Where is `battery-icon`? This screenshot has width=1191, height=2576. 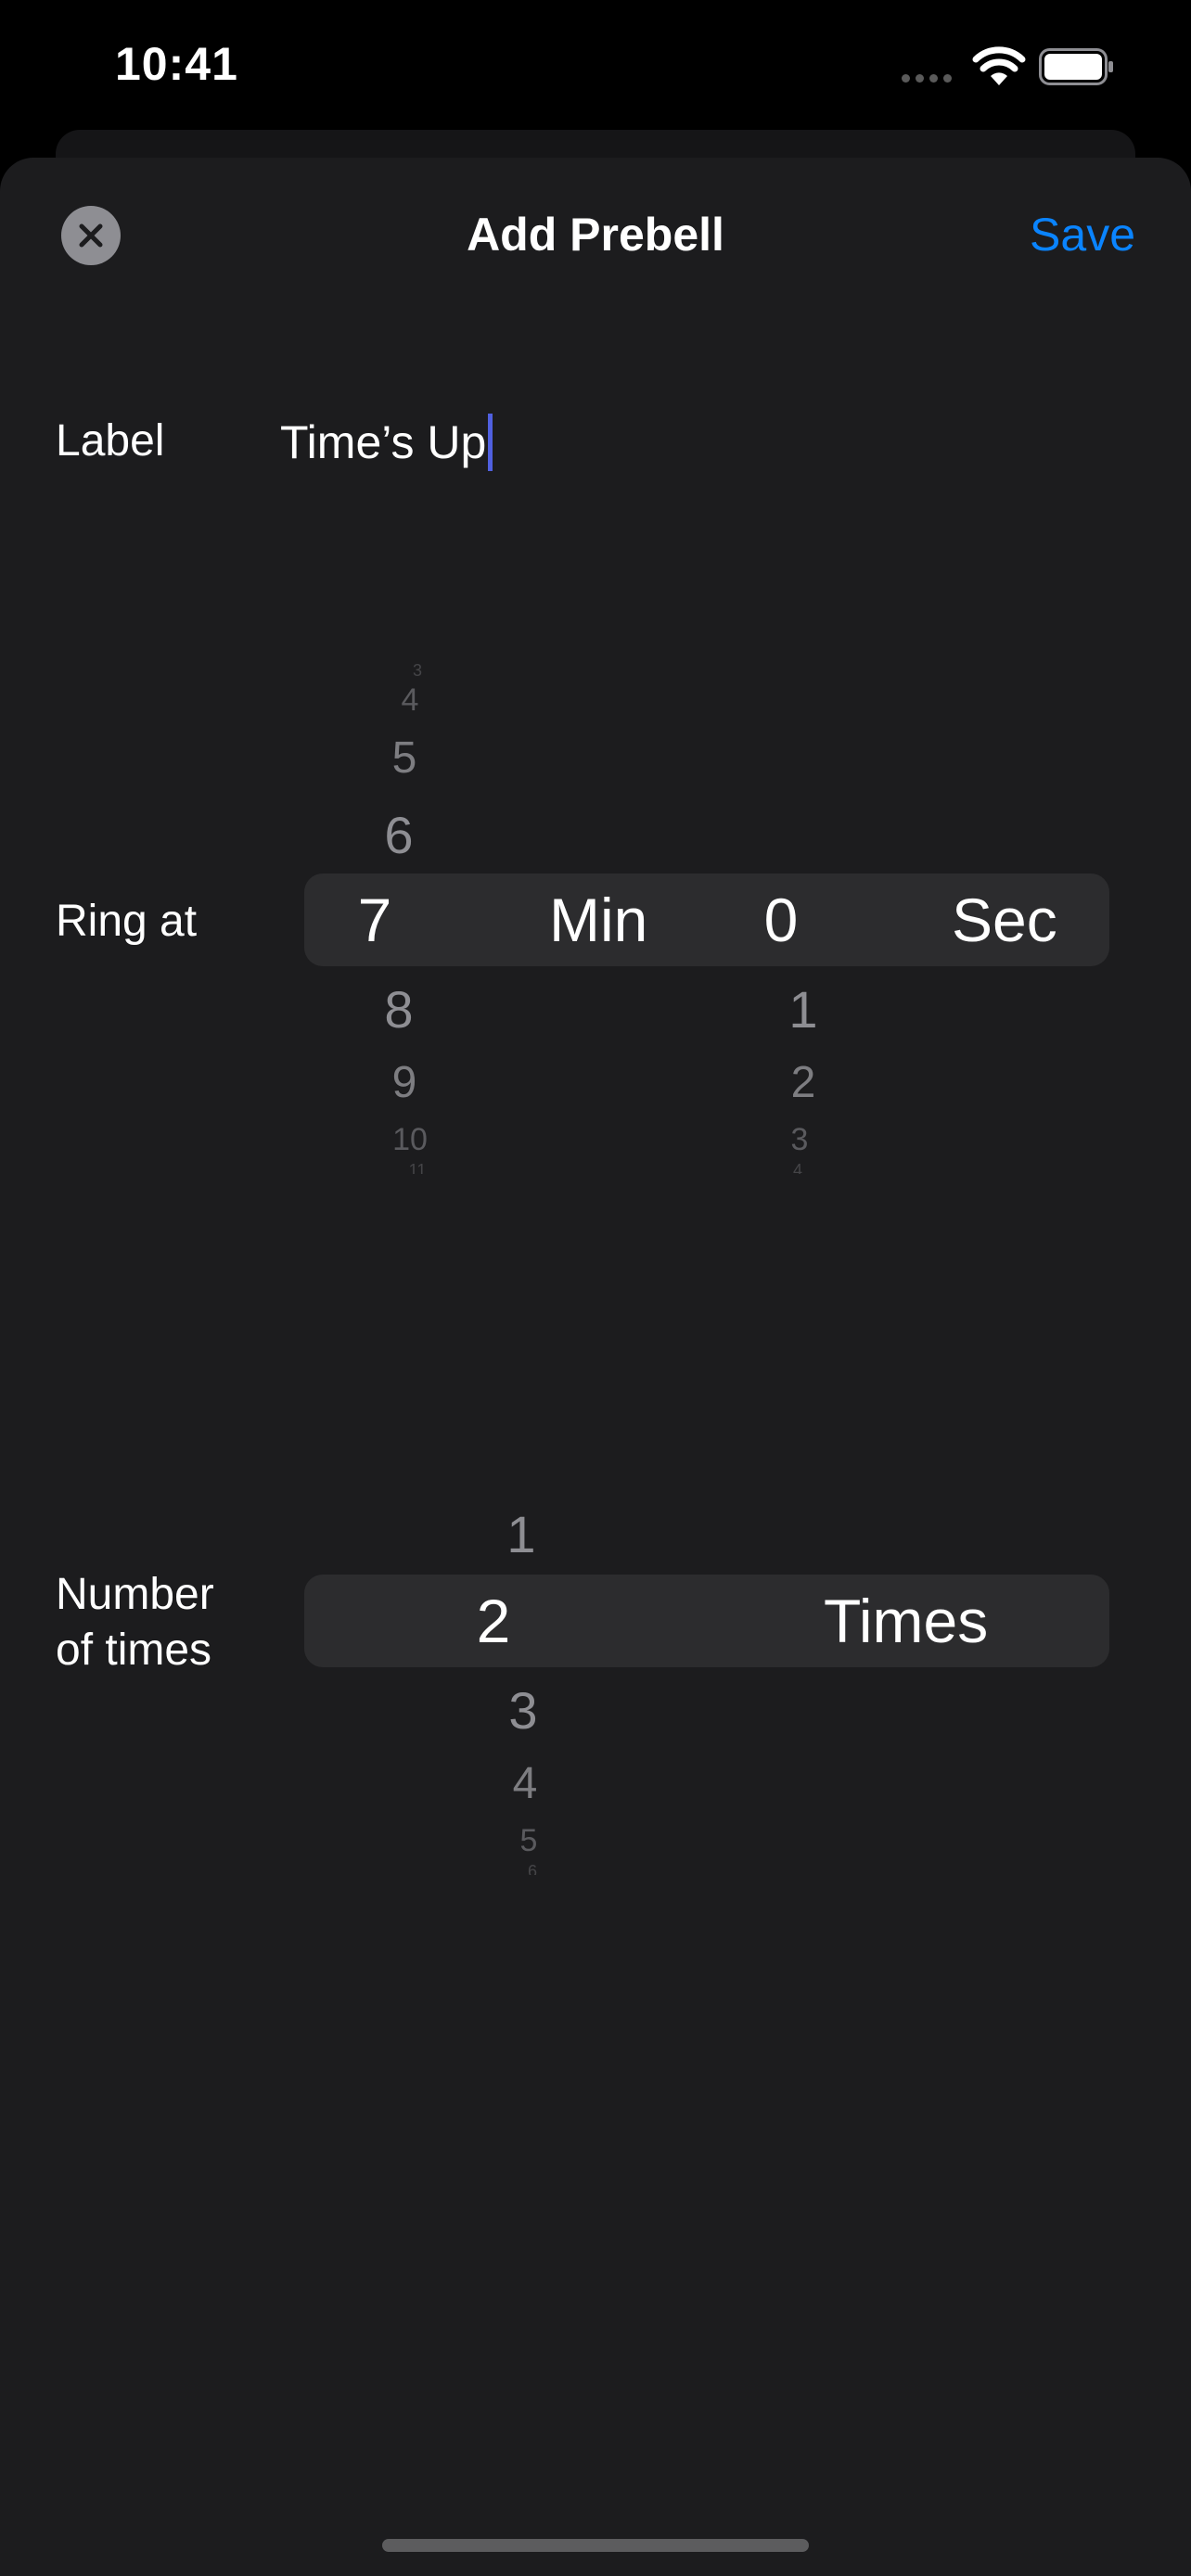
battery-icon is located at coordinates (1076, 66).